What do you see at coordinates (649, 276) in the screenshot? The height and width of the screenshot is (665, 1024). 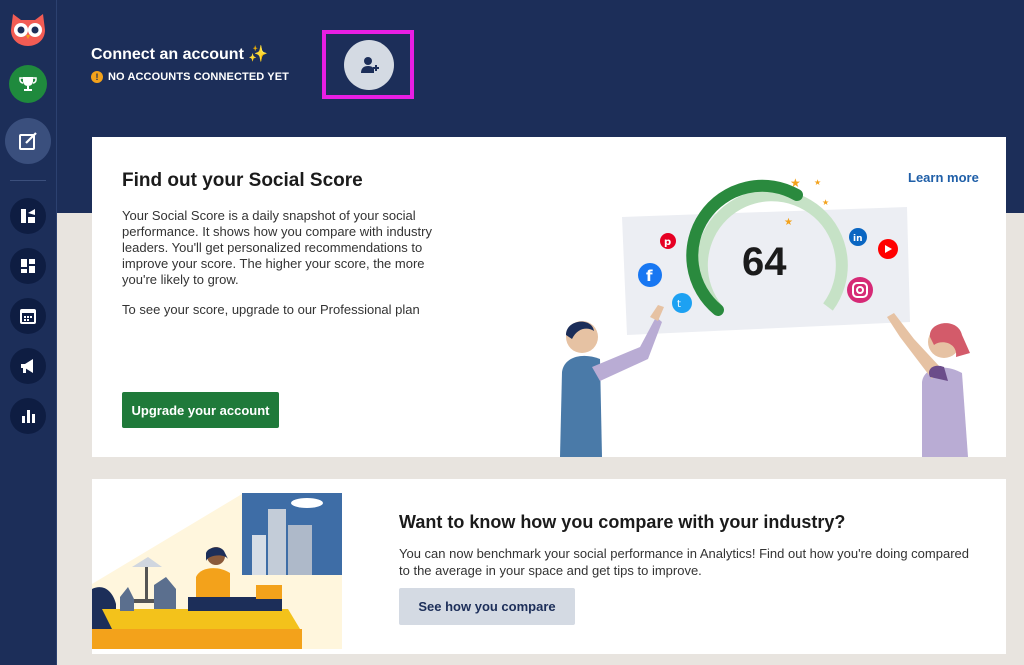 I see `svg-text: f` at bounding box center [649, 276].